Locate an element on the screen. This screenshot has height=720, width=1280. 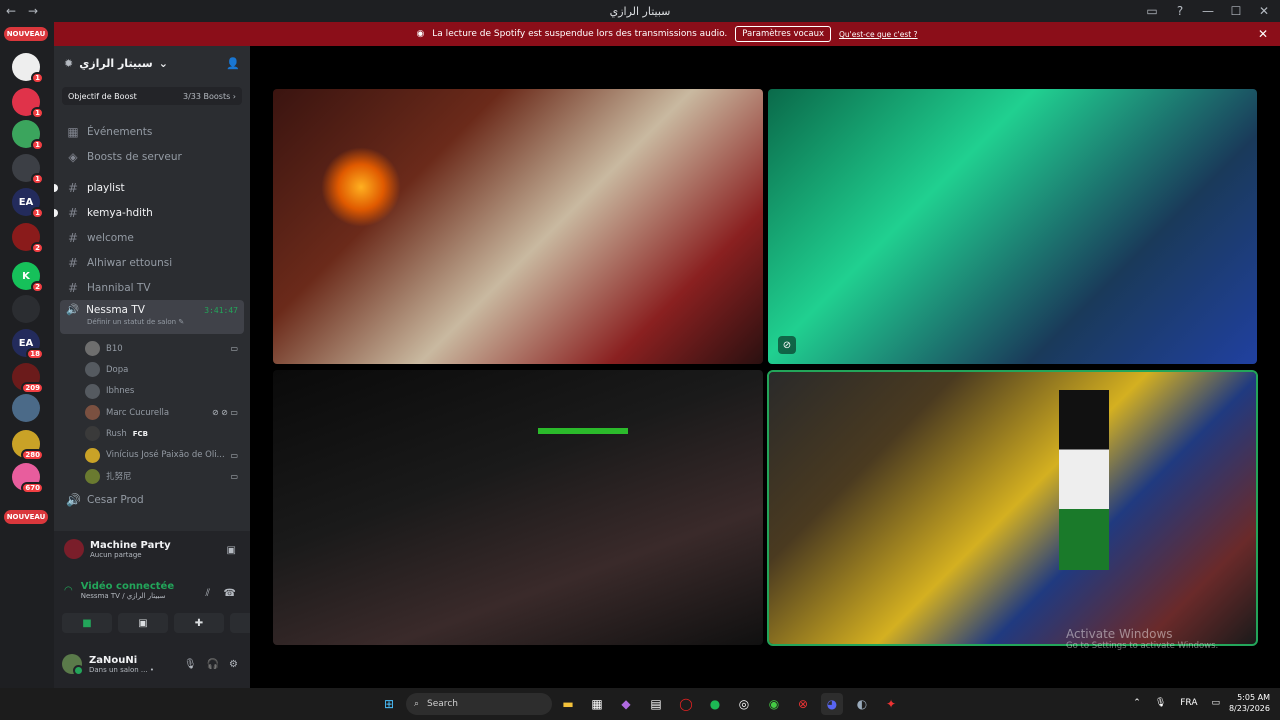
share-screen-button: ▣ is located at coordinates (143, 623).